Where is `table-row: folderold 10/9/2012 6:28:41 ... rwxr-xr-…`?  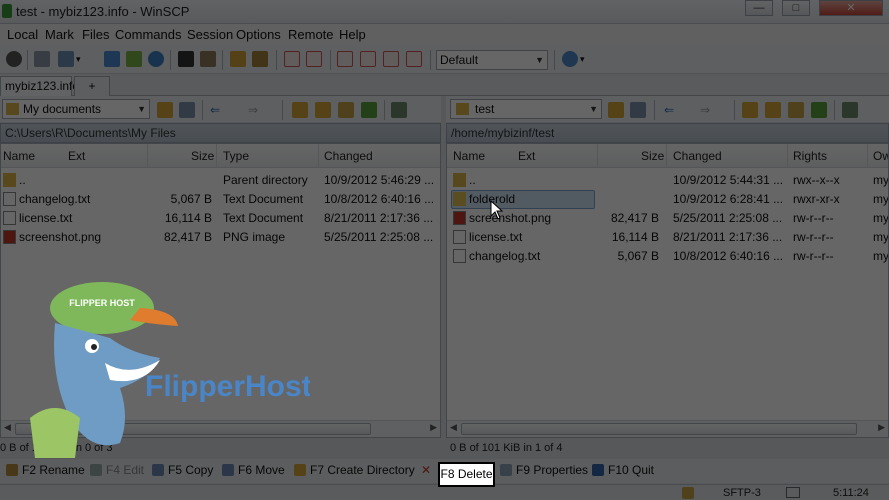
table-row: folderold 10/9/2012 6:28:41 ... rwxr-xr-… is located at coordinates (667, 199).